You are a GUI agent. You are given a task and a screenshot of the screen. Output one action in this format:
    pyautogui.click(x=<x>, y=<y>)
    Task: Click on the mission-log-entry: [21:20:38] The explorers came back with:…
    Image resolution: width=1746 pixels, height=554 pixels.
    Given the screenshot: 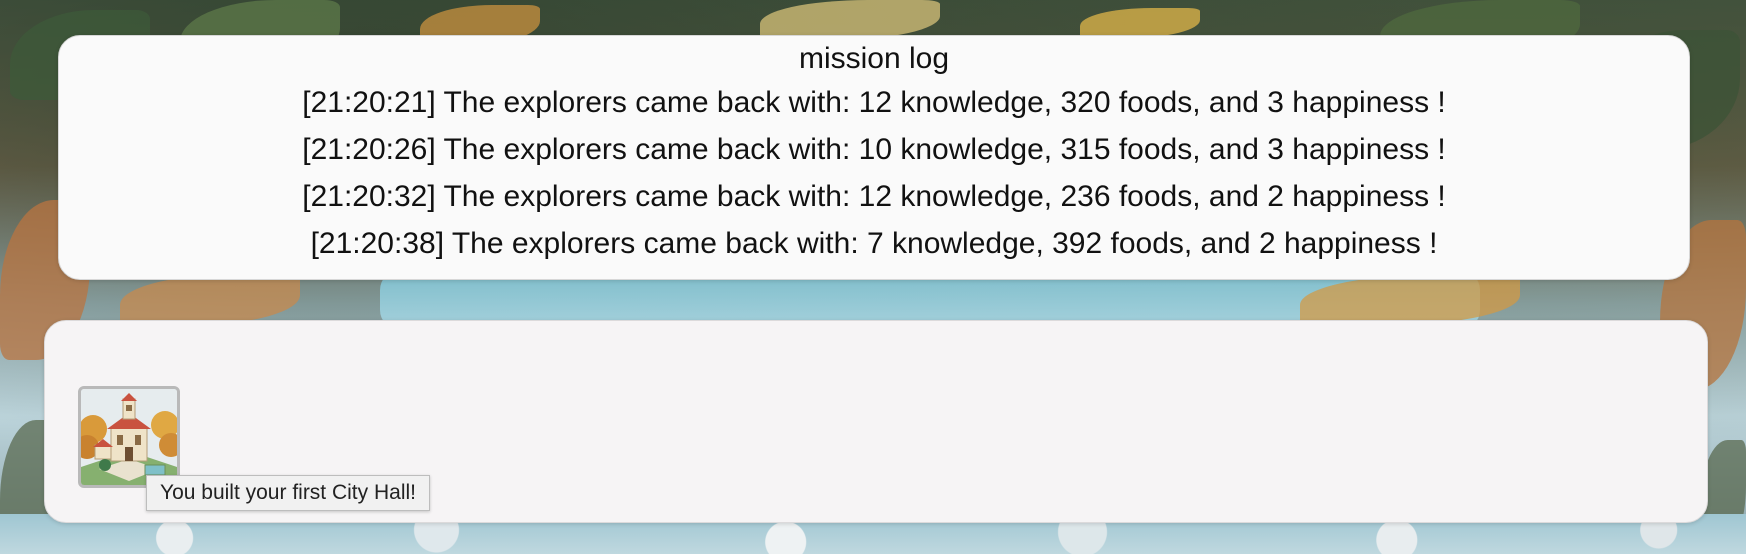 What is the action you would take?
    pyautogui.click(x=874, y=243)
    